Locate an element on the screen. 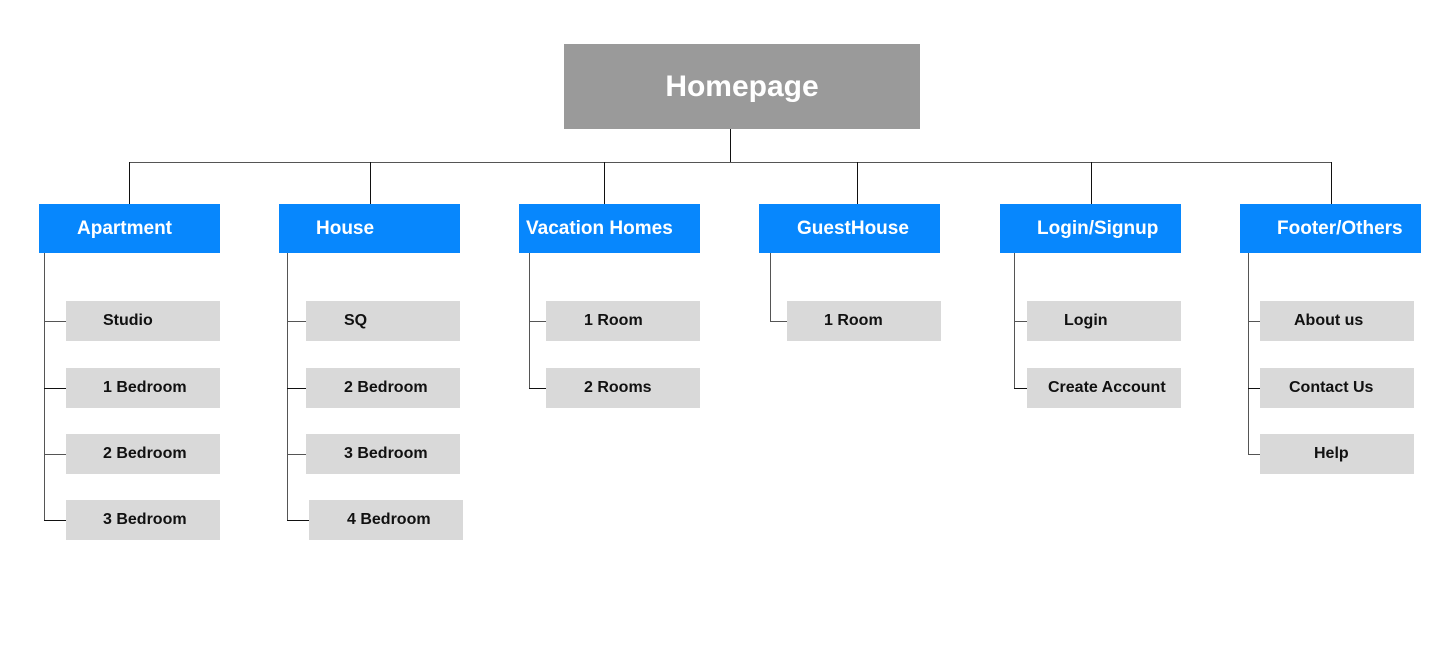 The height and width of the screenshot is (660, 1440). category-footer-others: Footer/Others is located at coordinates (1330, 228).